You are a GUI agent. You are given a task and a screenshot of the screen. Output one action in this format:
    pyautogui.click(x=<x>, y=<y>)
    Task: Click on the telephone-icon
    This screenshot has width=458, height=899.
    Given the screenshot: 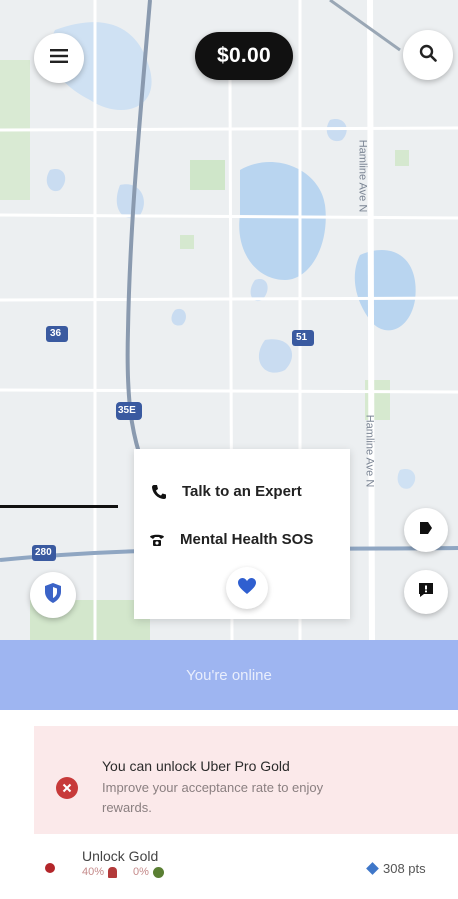 What is the action you would take?
    pyautogui.click(x=157, y=540)
    